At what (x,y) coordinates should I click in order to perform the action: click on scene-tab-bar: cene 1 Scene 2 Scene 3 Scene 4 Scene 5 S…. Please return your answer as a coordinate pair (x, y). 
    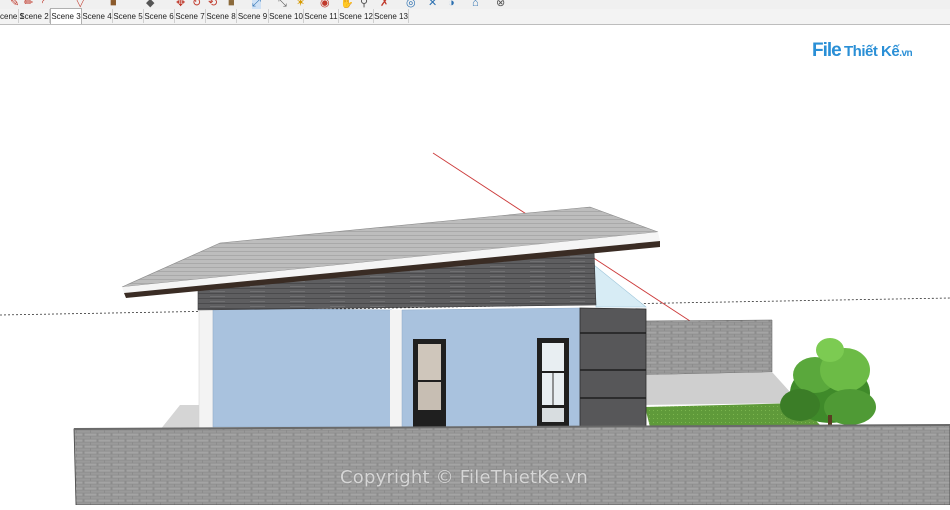
    Looking at the image, I should click on (475, 16).